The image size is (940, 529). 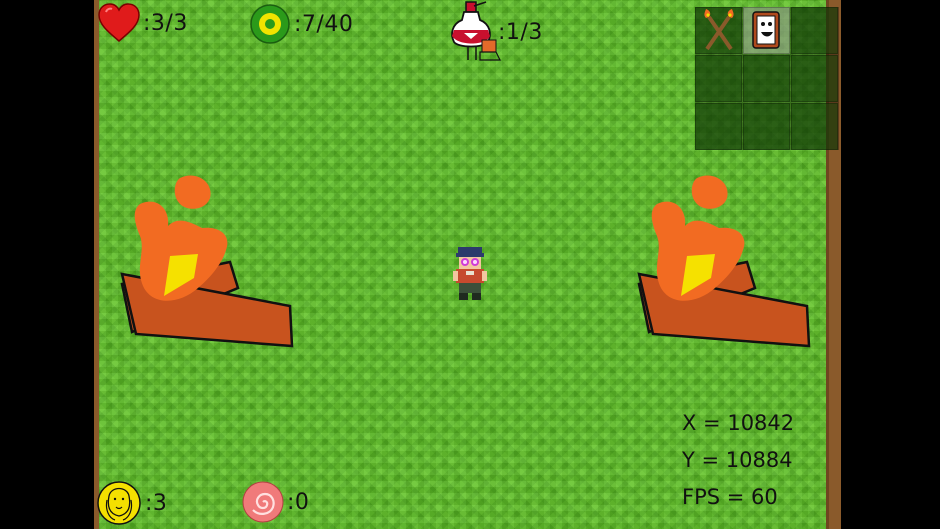 I want to click on inventory-grid, so click(x=767, y=78).